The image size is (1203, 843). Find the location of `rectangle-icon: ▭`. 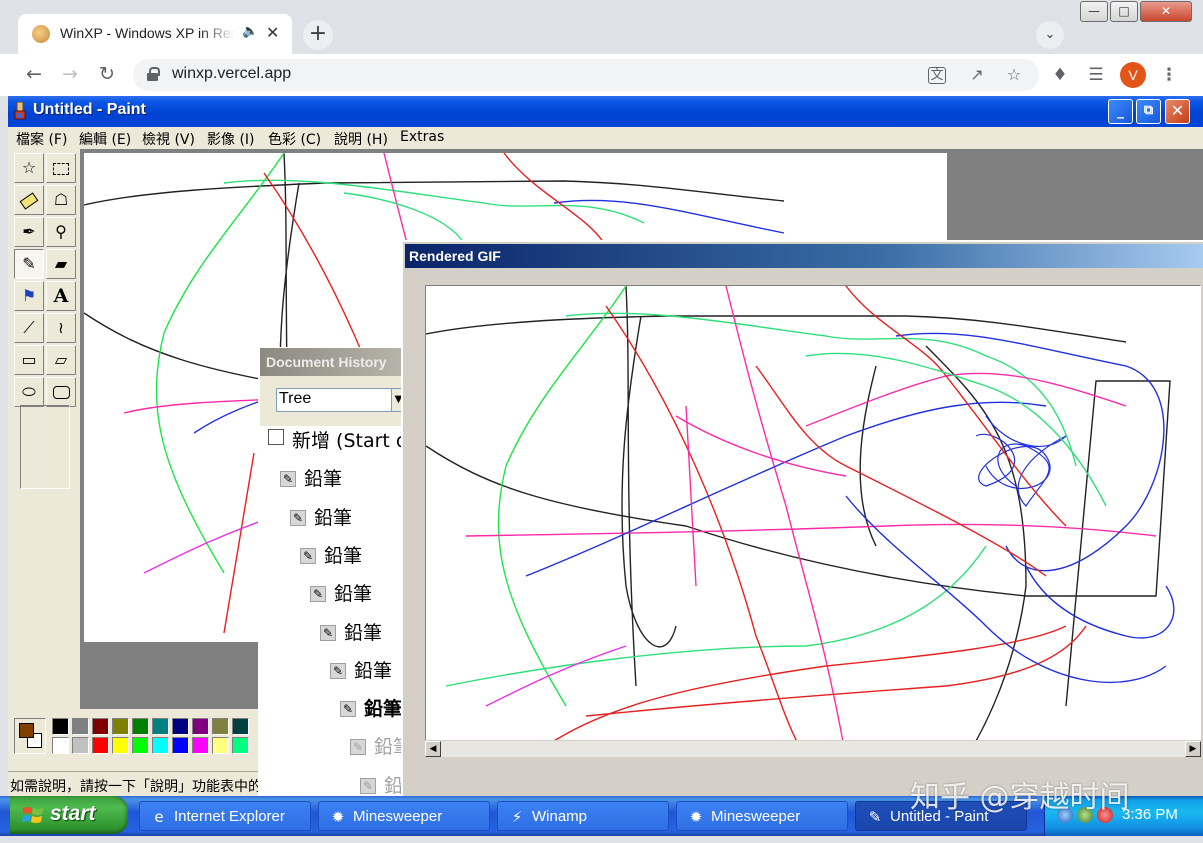

rectangle-icon: ▭ is located at coordinates (29, 360).